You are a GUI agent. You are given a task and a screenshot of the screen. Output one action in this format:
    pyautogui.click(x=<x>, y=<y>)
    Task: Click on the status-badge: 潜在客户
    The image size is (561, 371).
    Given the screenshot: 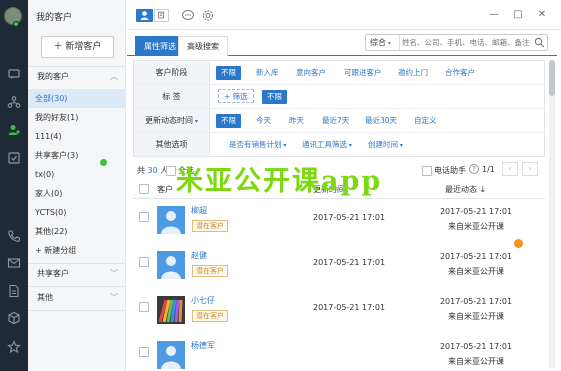 What is the action you would take?
    pyautogui.click(x=210, y=226)
    